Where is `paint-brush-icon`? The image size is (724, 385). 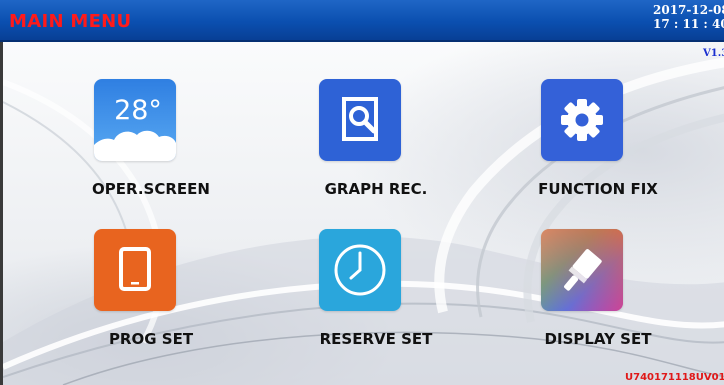
paint-brush-icon is located at coordinates (582, 270).